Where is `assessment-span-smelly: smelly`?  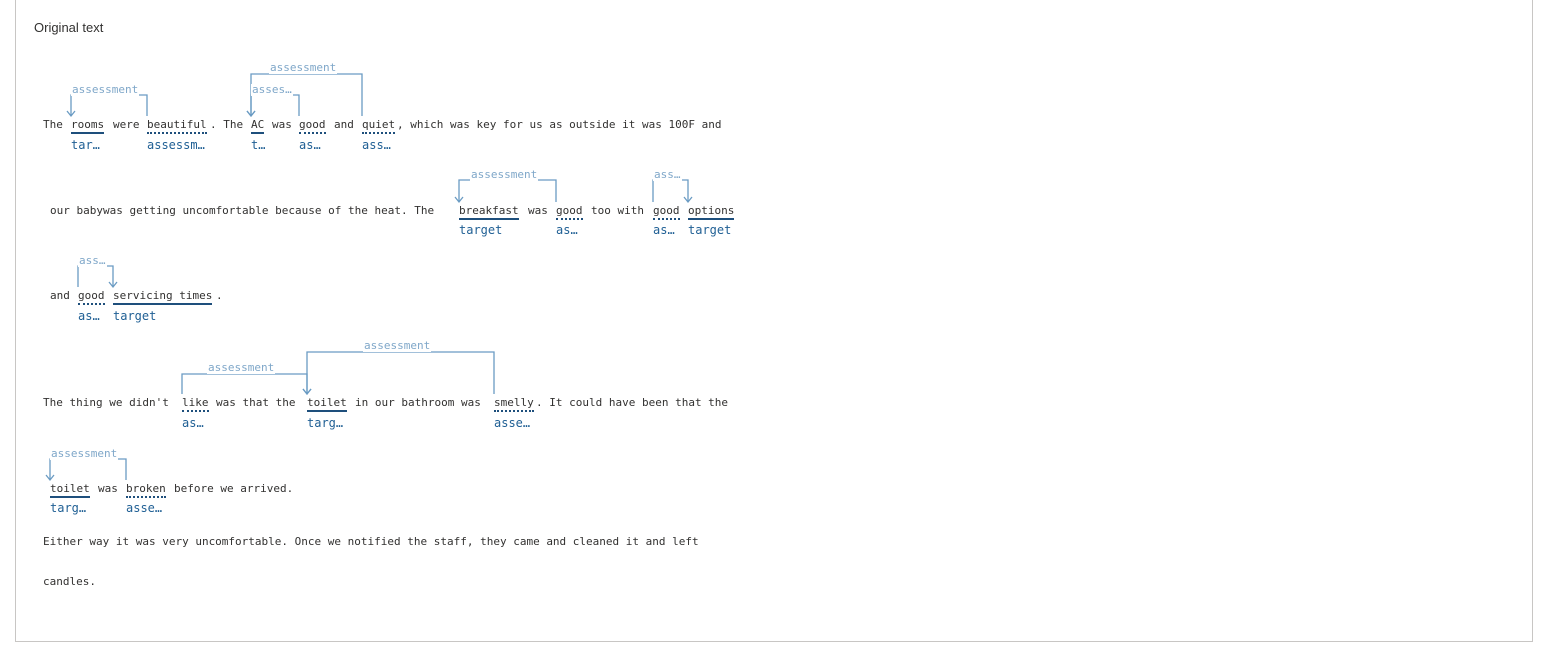
assessment-span-smelly: smelly is located at coordinates (514, 404).